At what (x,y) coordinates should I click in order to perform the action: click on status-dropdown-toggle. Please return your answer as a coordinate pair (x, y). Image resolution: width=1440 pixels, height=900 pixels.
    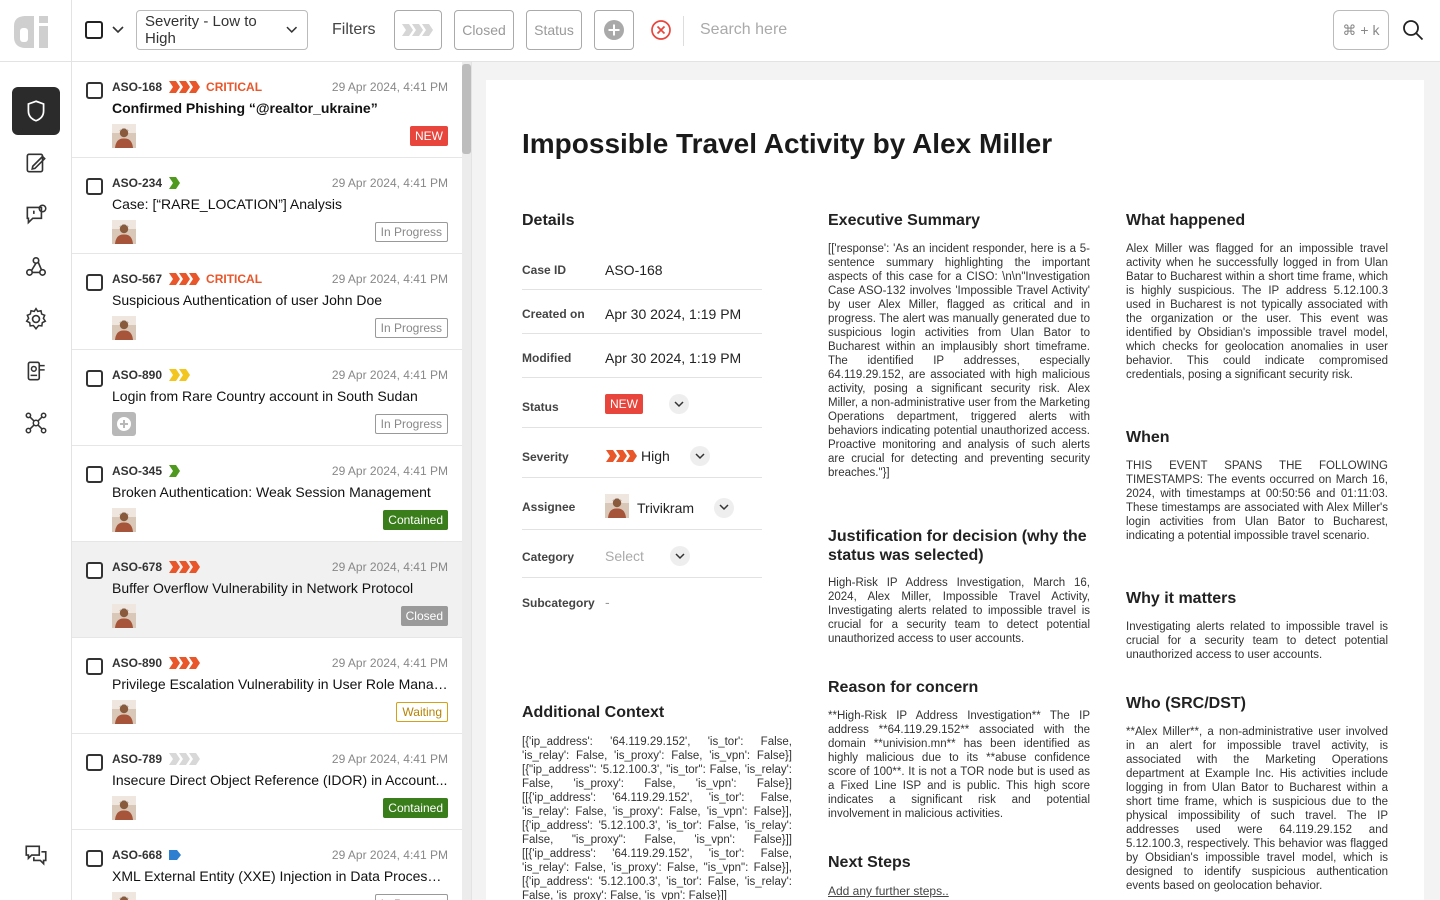
    Looking at the image, I should click on (679, 404).